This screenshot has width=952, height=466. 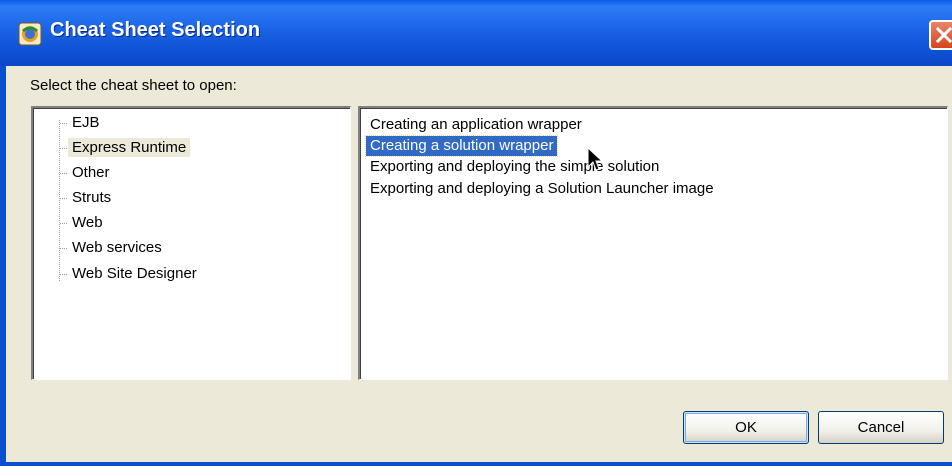 What do you see at coordinates (59, 200) in the screenshot?
I see `tree-connector` at bounding box center [59, 200].